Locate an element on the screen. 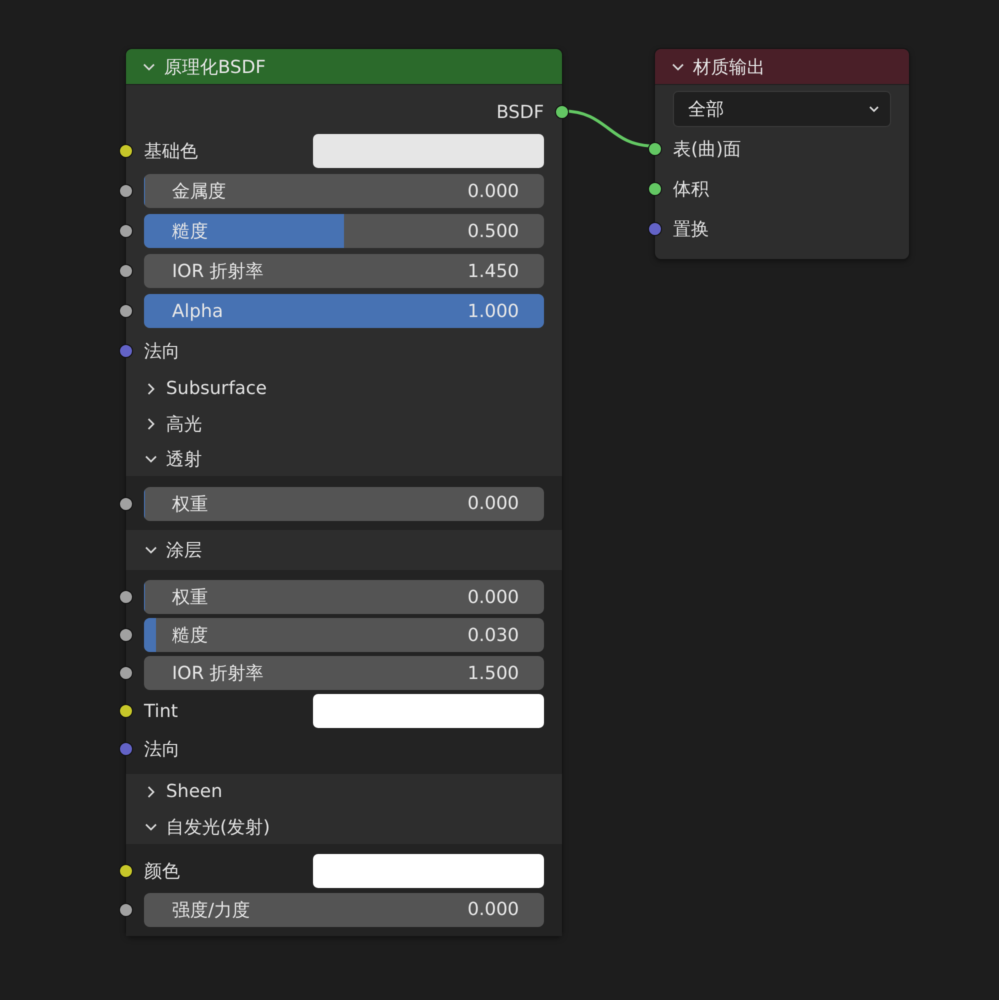 The height and width of the screenshot is (1000, 999). node-title: 原理化BSDF is located at coordinates (215, 67).